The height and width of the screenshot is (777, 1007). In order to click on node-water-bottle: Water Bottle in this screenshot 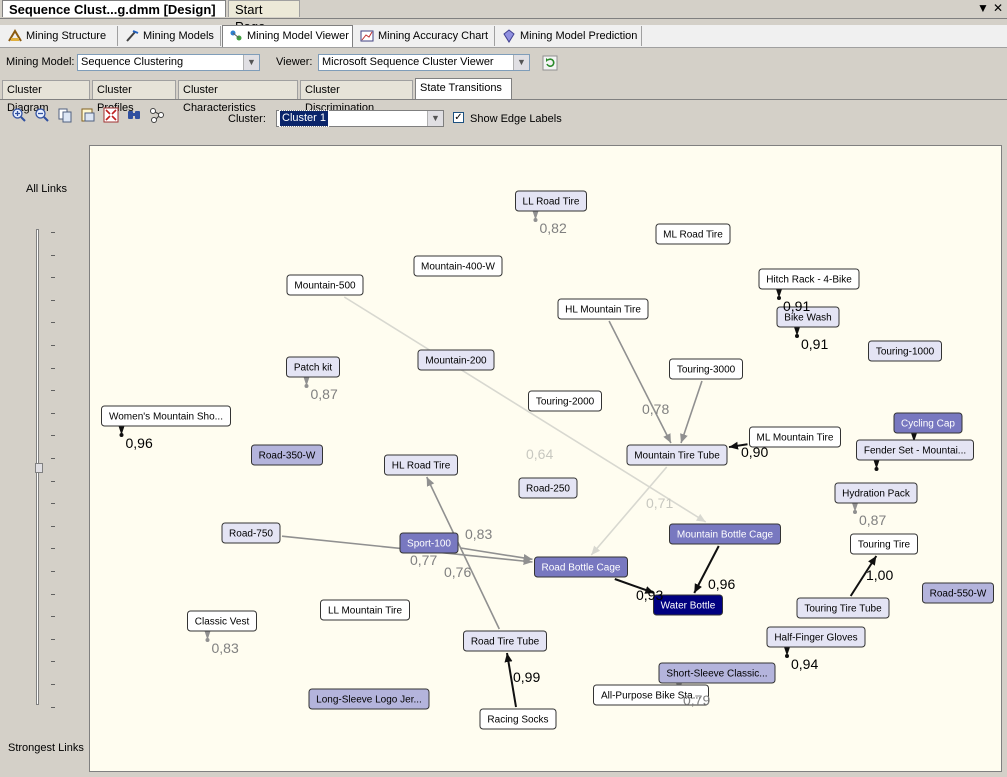, I will do `click(688, 605)`.